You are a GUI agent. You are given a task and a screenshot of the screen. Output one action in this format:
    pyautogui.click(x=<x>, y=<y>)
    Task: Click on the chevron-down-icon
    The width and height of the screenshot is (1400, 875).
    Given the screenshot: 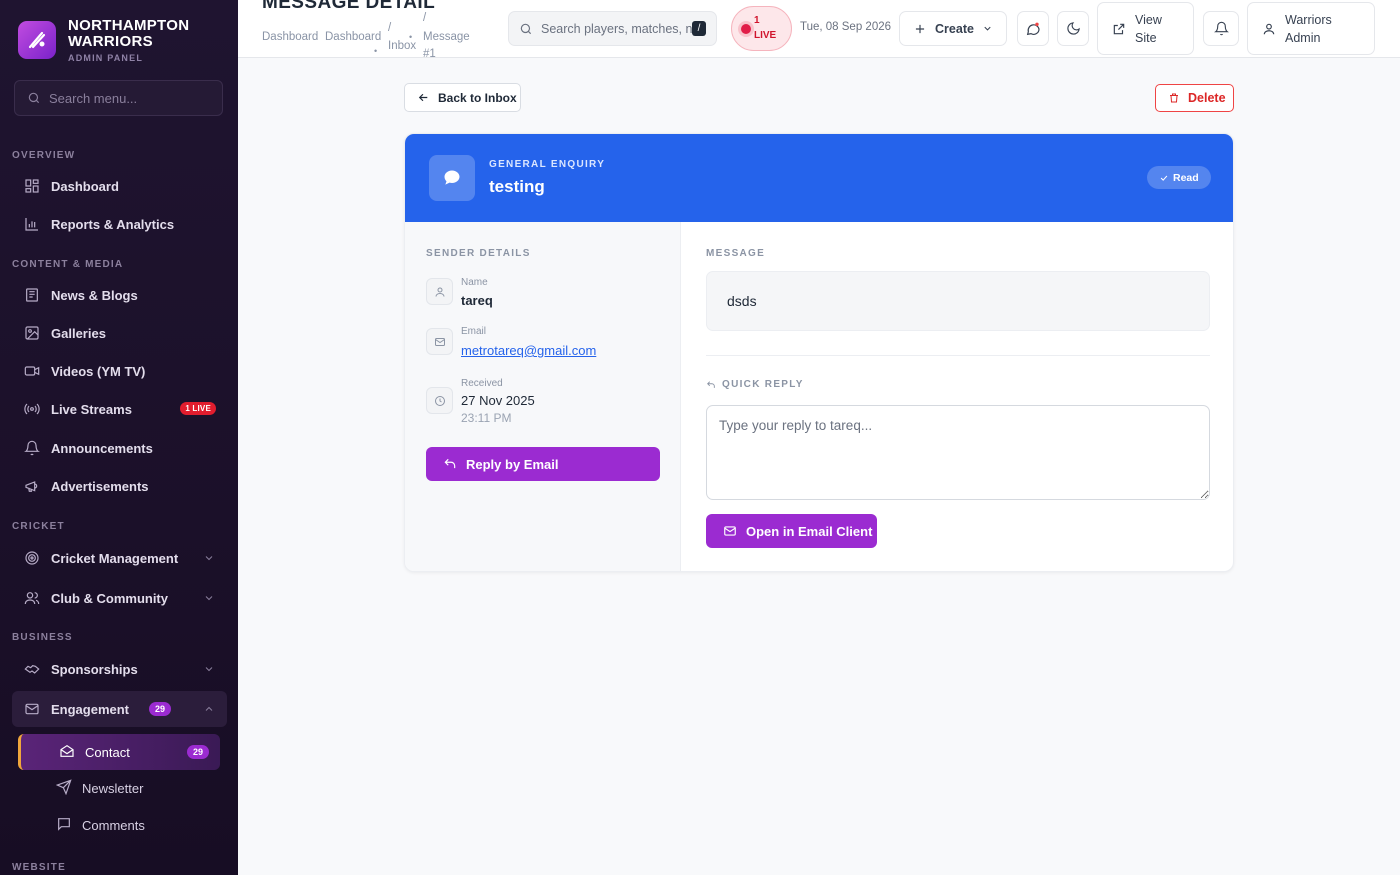 What is the action you would take?
    pyautogui.click(x=209, y=598)
    